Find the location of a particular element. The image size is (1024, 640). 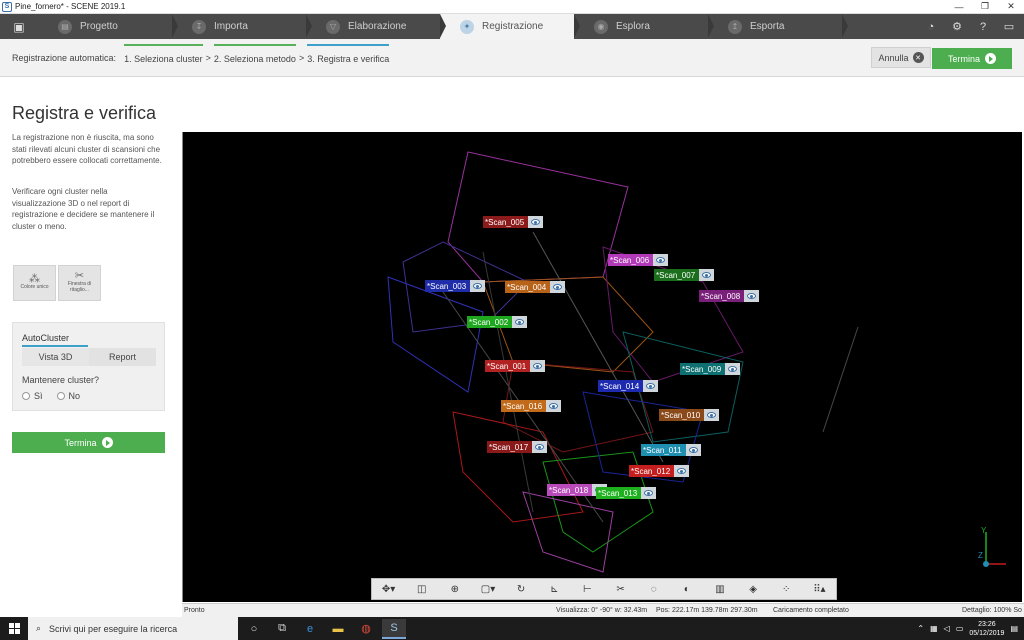

chart-icon: ◔ is located at coordinates (931, 27).